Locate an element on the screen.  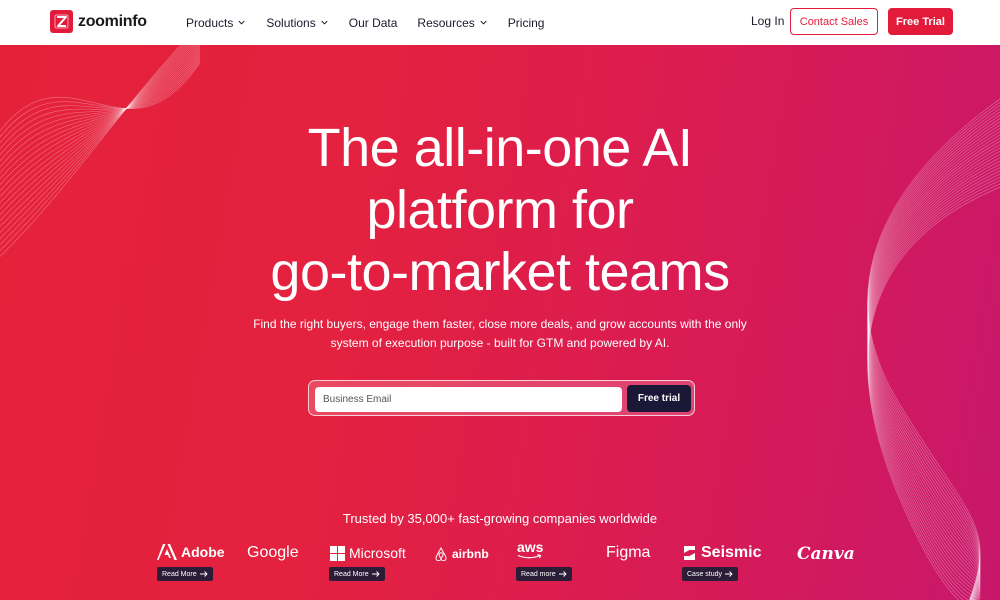
read-more-label: Read more is located at coordinates (538, 574).